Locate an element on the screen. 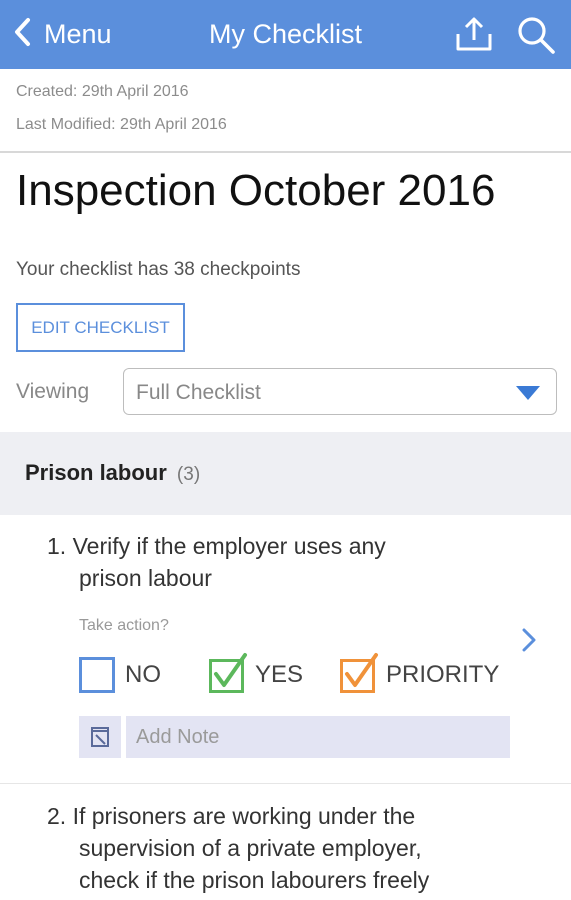 The width and height of the screenshot is (571, 900). option-no-checkbox: NO is located at coordinates (120, 675).